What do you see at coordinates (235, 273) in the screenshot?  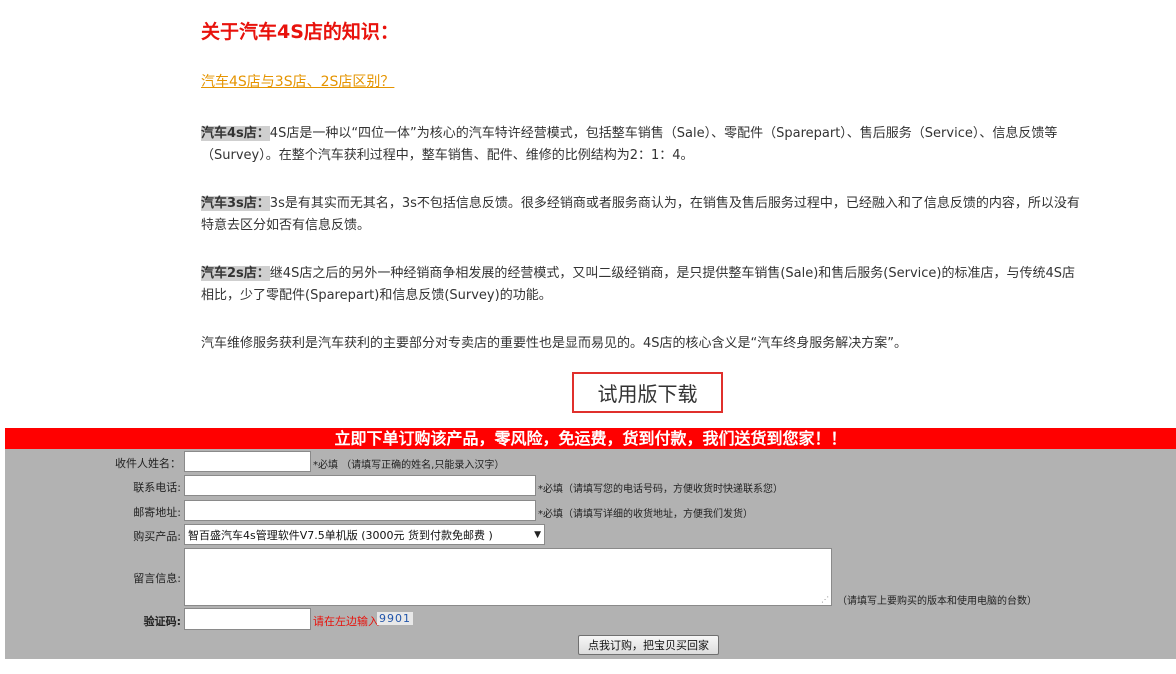 I see `paragraph-label: 汽车2s店：` at bounding box center [235, 273].